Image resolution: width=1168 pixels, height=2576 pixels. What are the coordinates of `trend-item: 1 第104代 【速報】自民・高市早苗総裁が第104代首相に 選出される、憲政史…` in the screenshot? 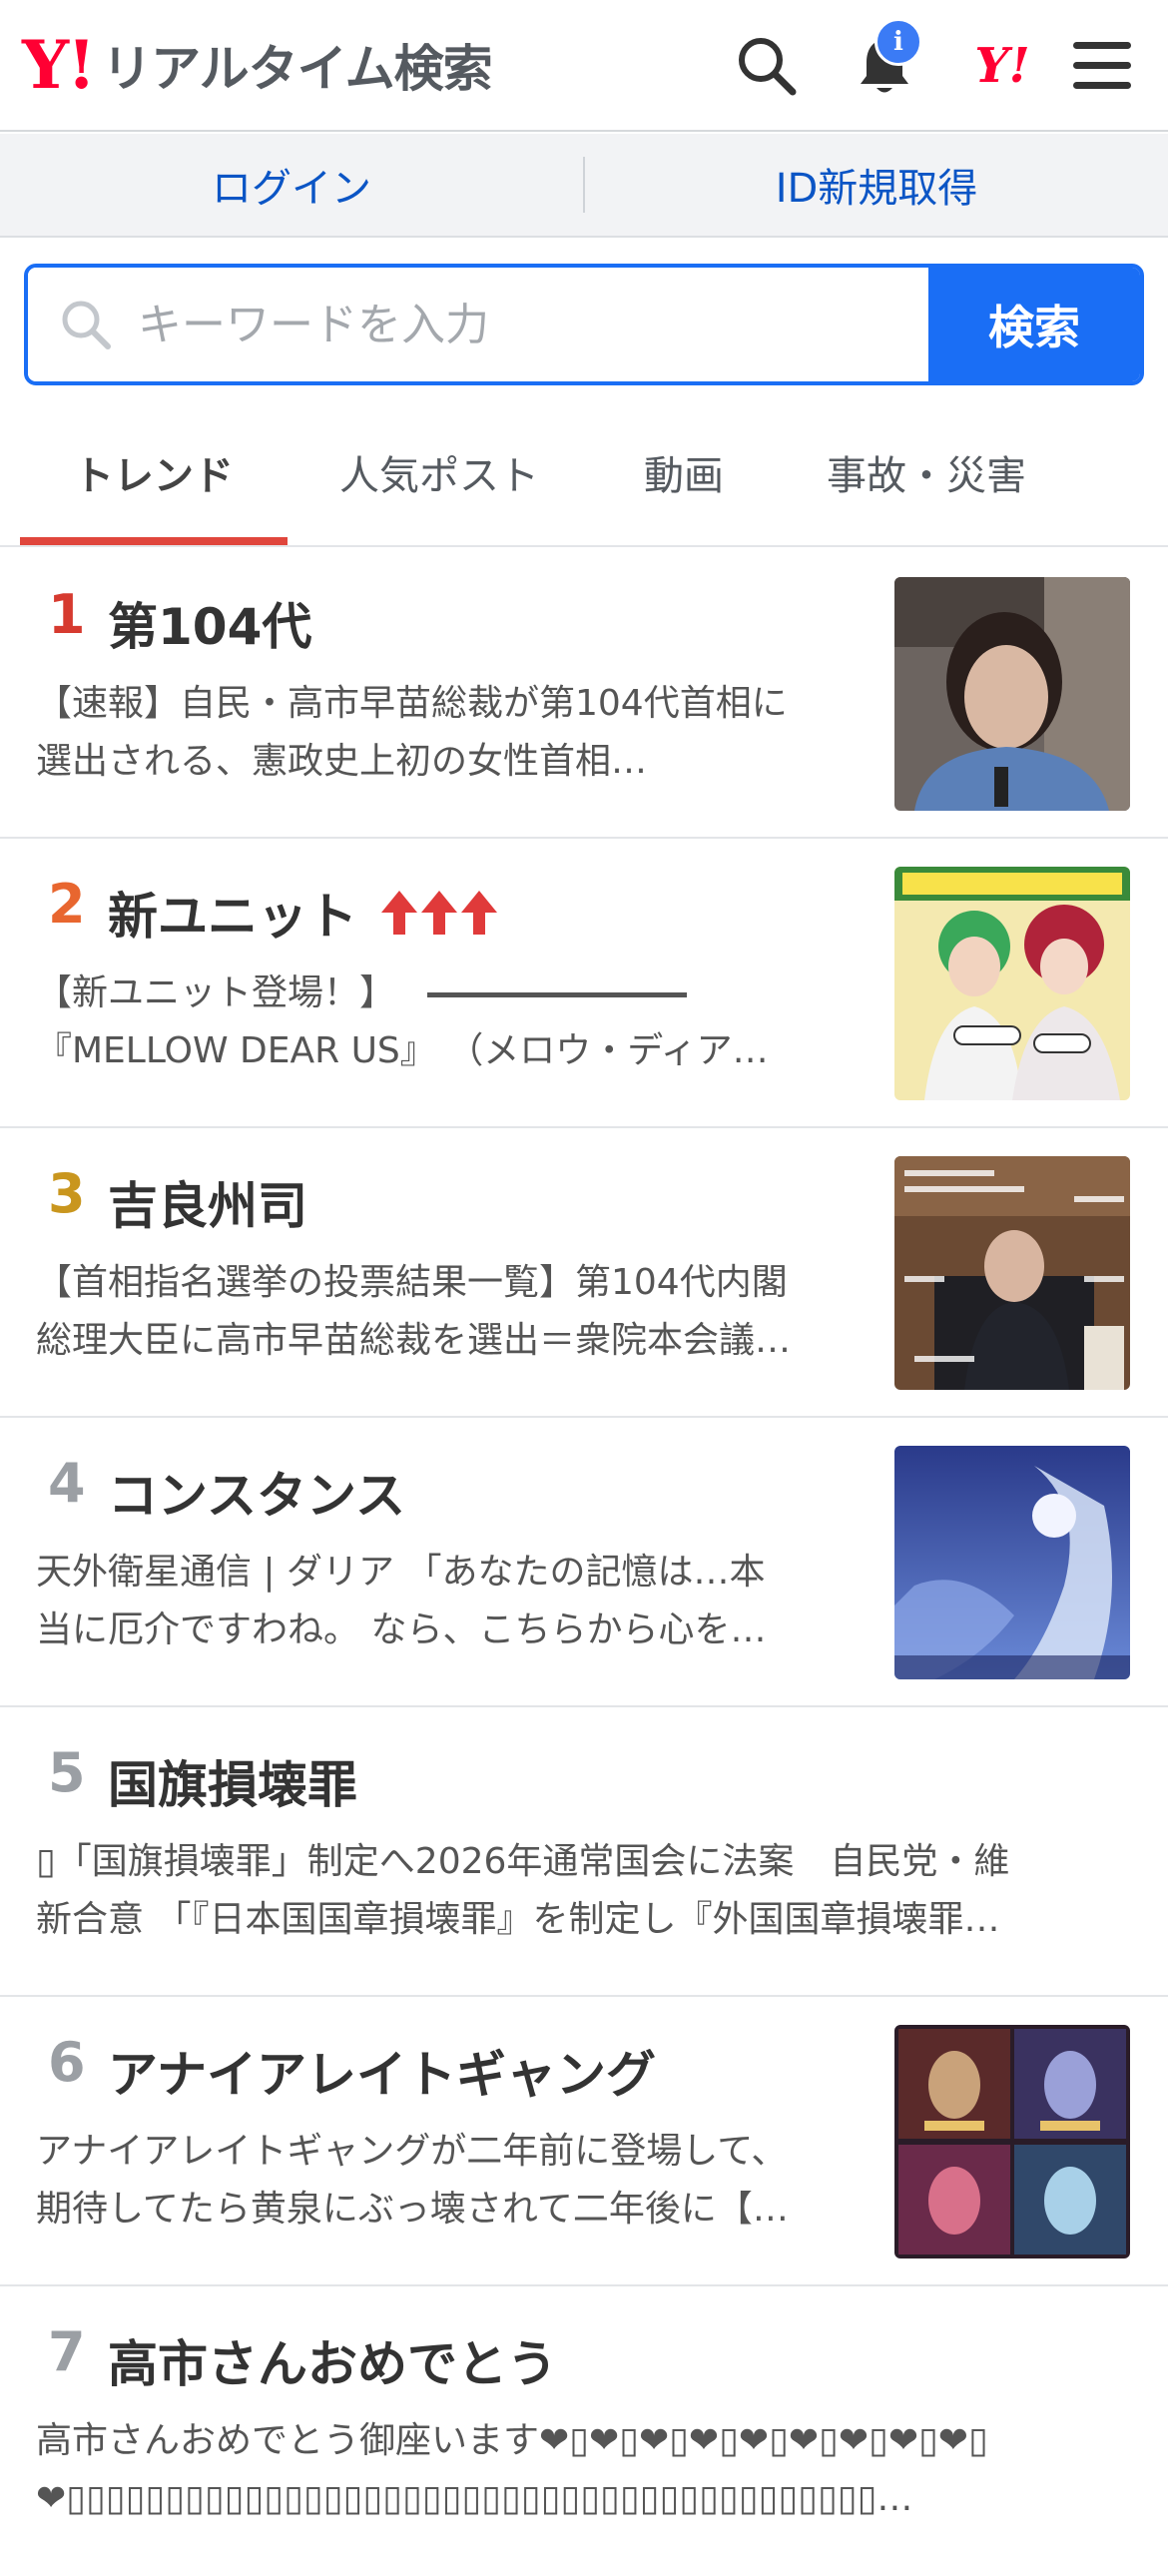 It's located at (584, 694).